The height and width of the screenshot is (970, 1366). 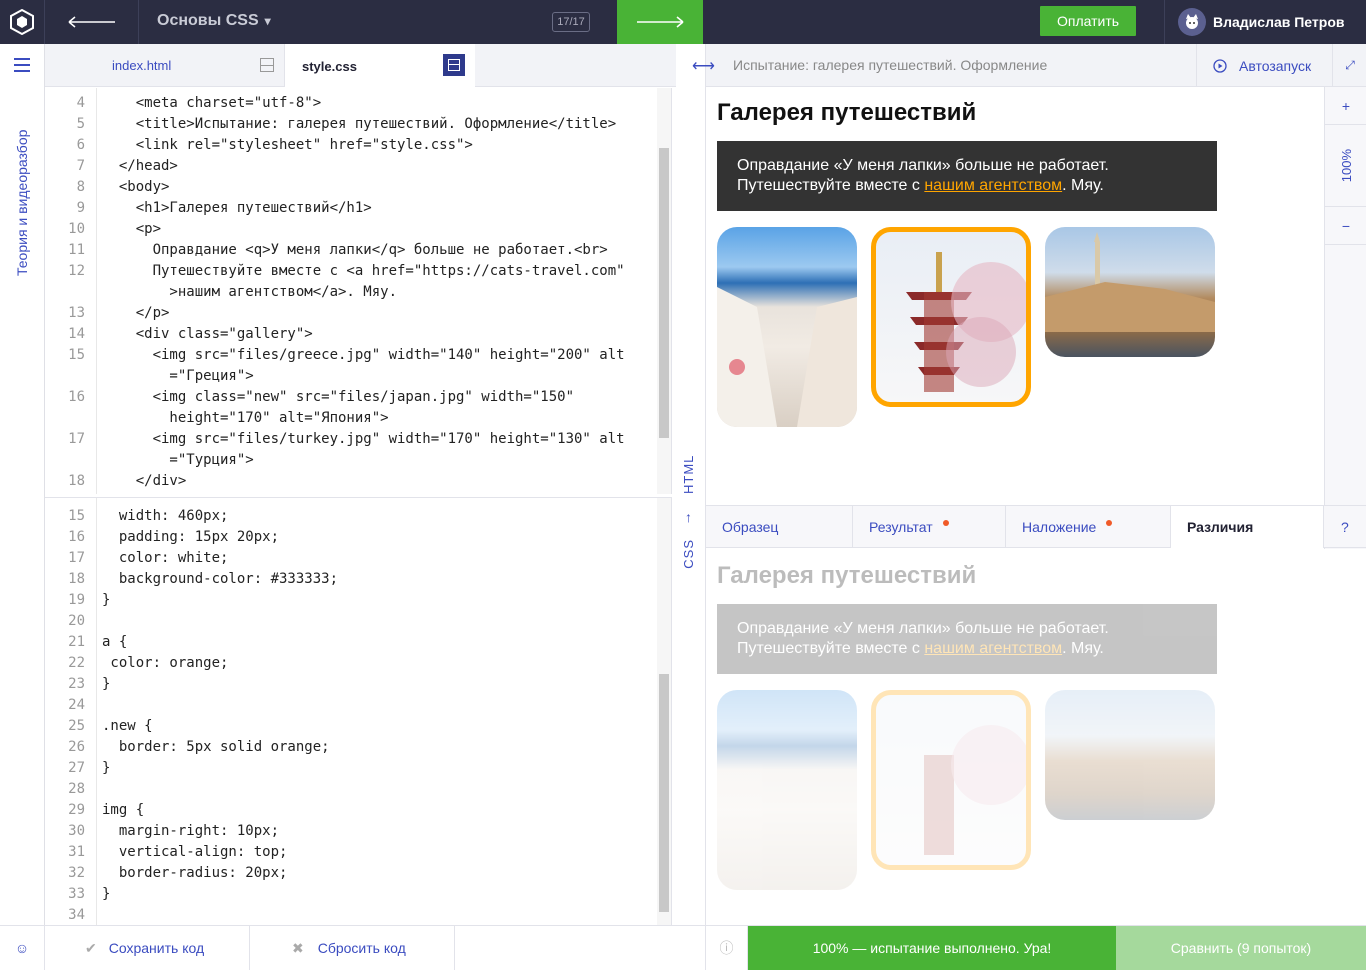 I want to click on back-arrow-button, so click(x=92, y=22).